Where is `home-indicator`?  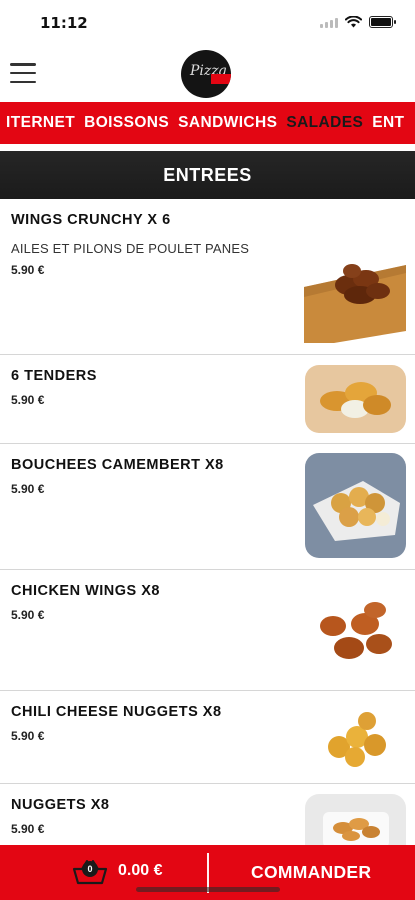 home-indicator is located at coordinates (208, 889).